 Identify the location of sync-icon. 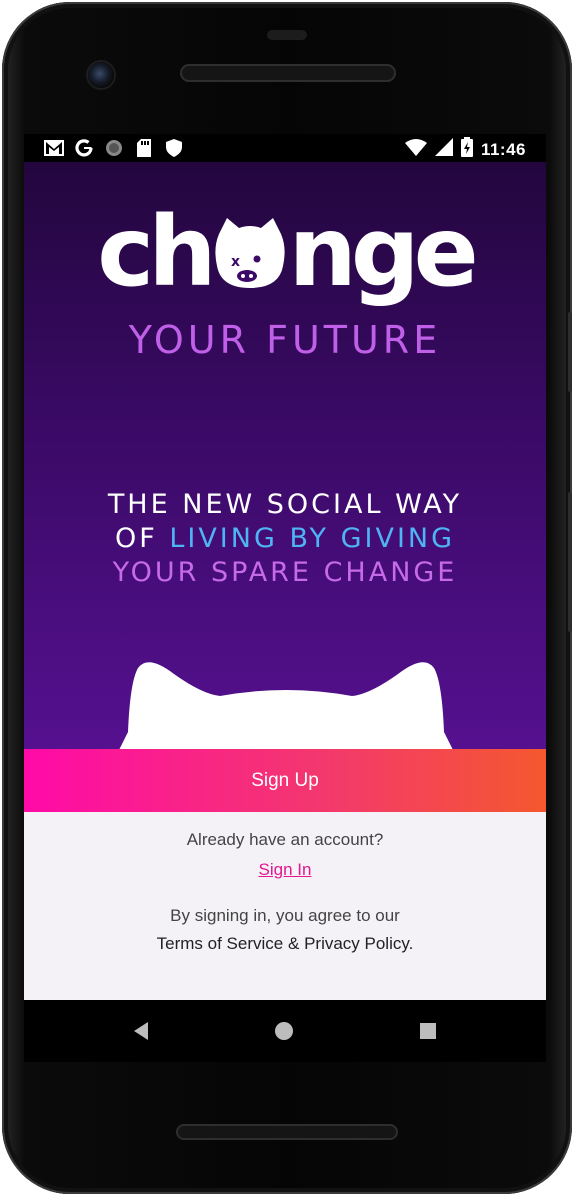
(114, 148).